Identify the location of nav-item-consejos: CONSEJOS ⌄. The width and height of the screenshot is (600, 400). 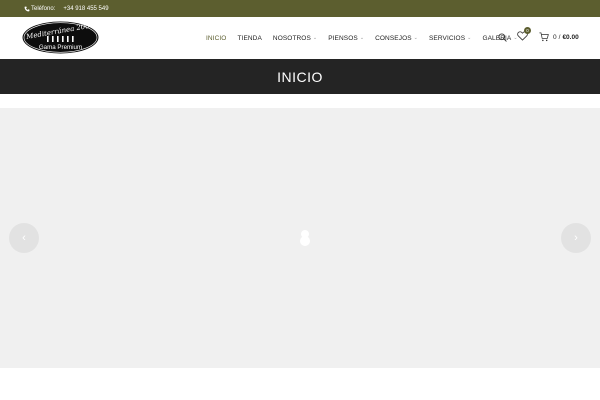
(396, 38).